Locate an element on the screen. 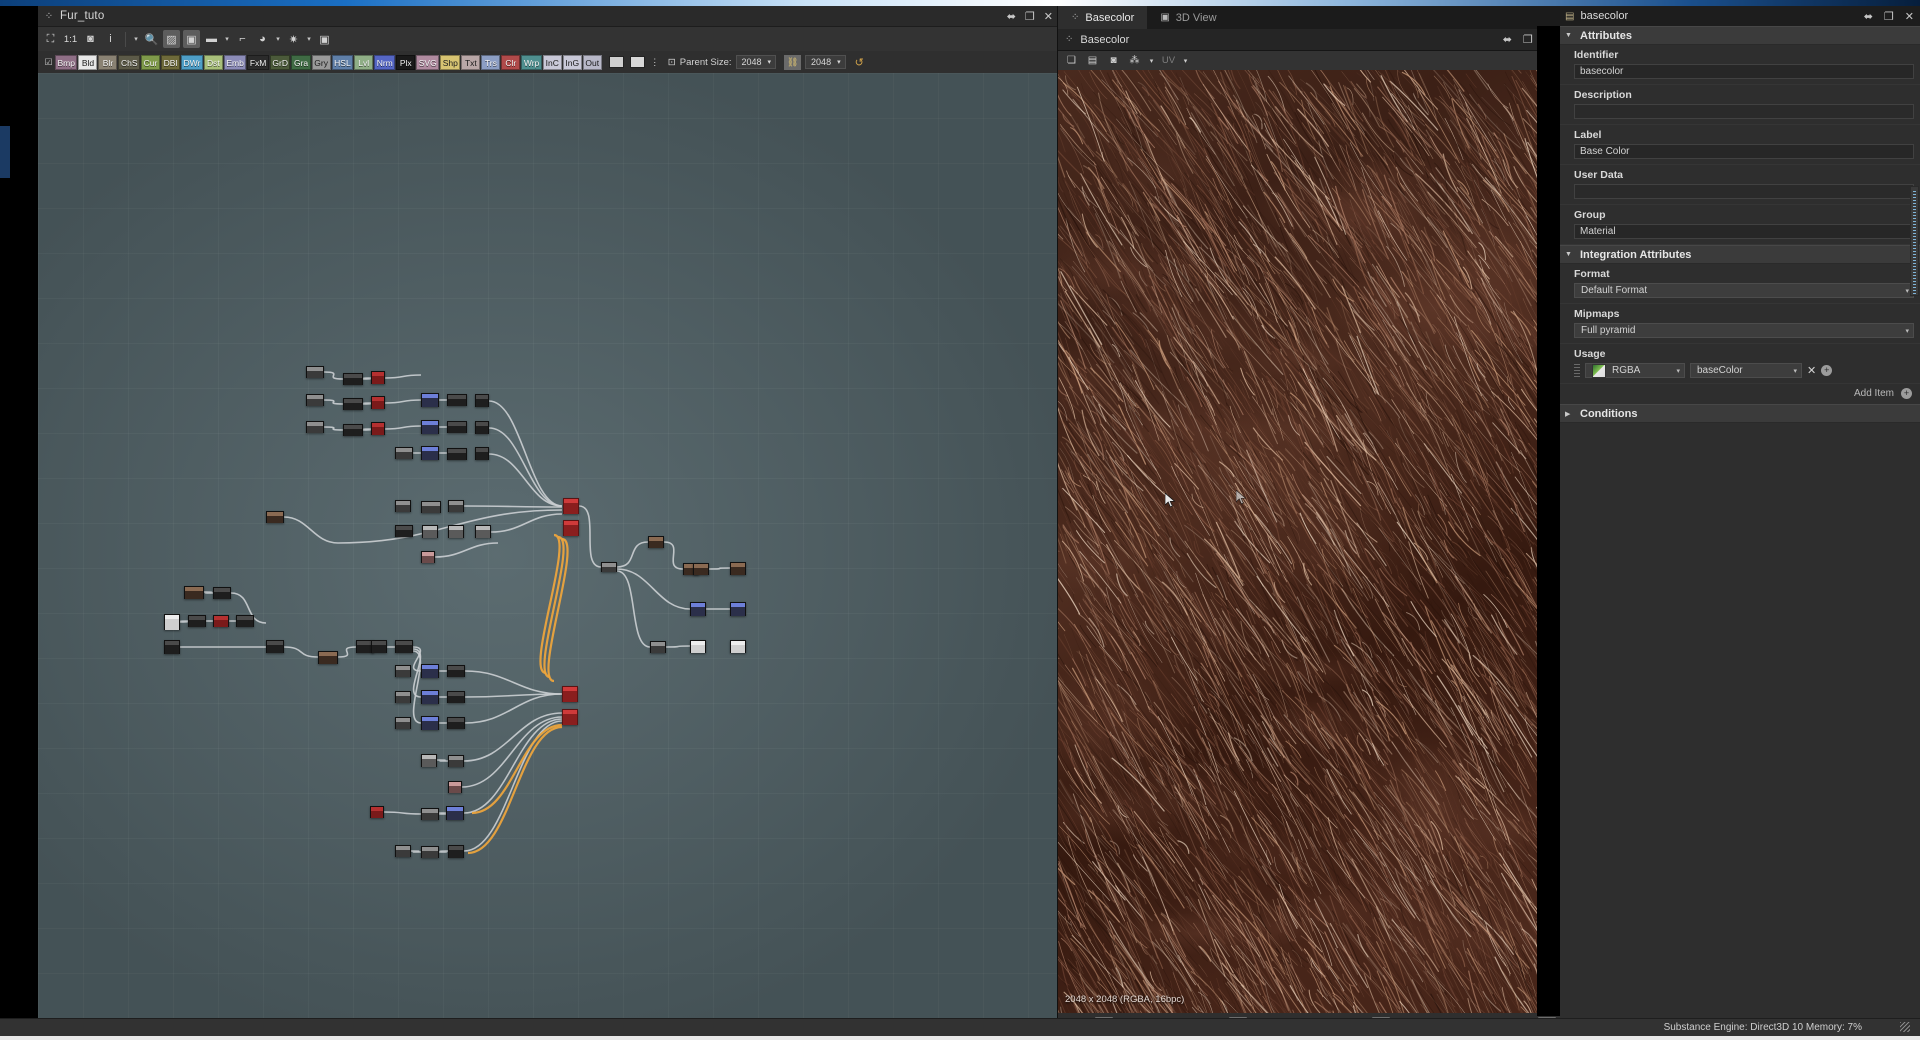 The width and height of the screenshot is (1920, 1040). usage-channel-select: RGBA ▾ is located at coordinates (1635, 370).